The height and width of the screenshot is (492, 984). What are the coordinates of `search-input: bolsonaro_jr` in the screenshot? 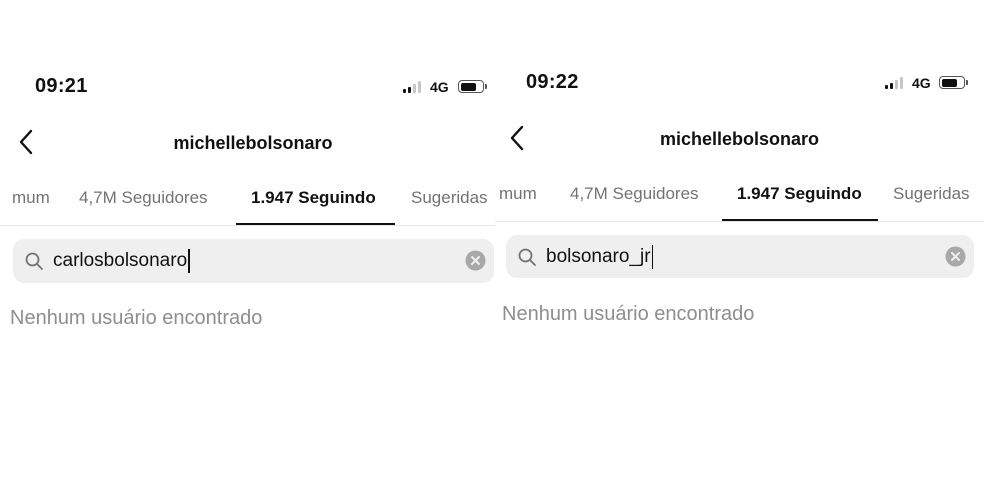 It's located at (598, 257).